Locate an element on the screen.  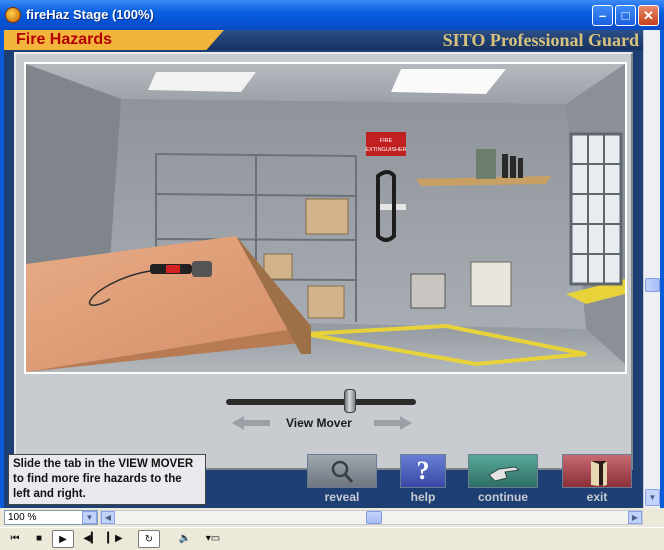
volume-slider-icon: ▾▭ is located at coordinates (213, 539).